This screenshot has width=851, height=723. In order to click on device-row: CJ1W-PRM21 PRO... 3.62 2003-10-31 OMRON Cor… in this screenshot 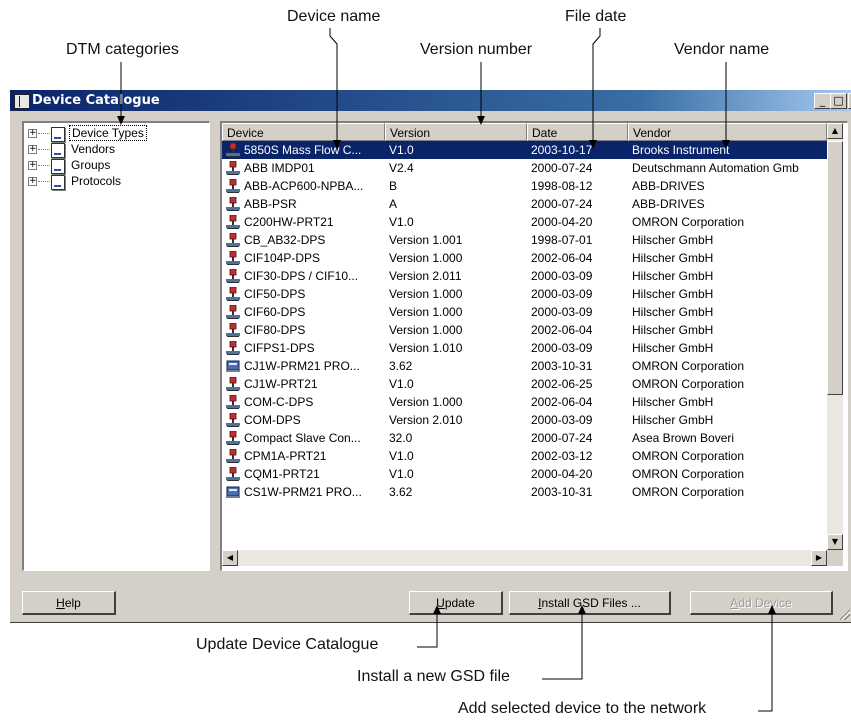, I will do `click(524, 366)`.